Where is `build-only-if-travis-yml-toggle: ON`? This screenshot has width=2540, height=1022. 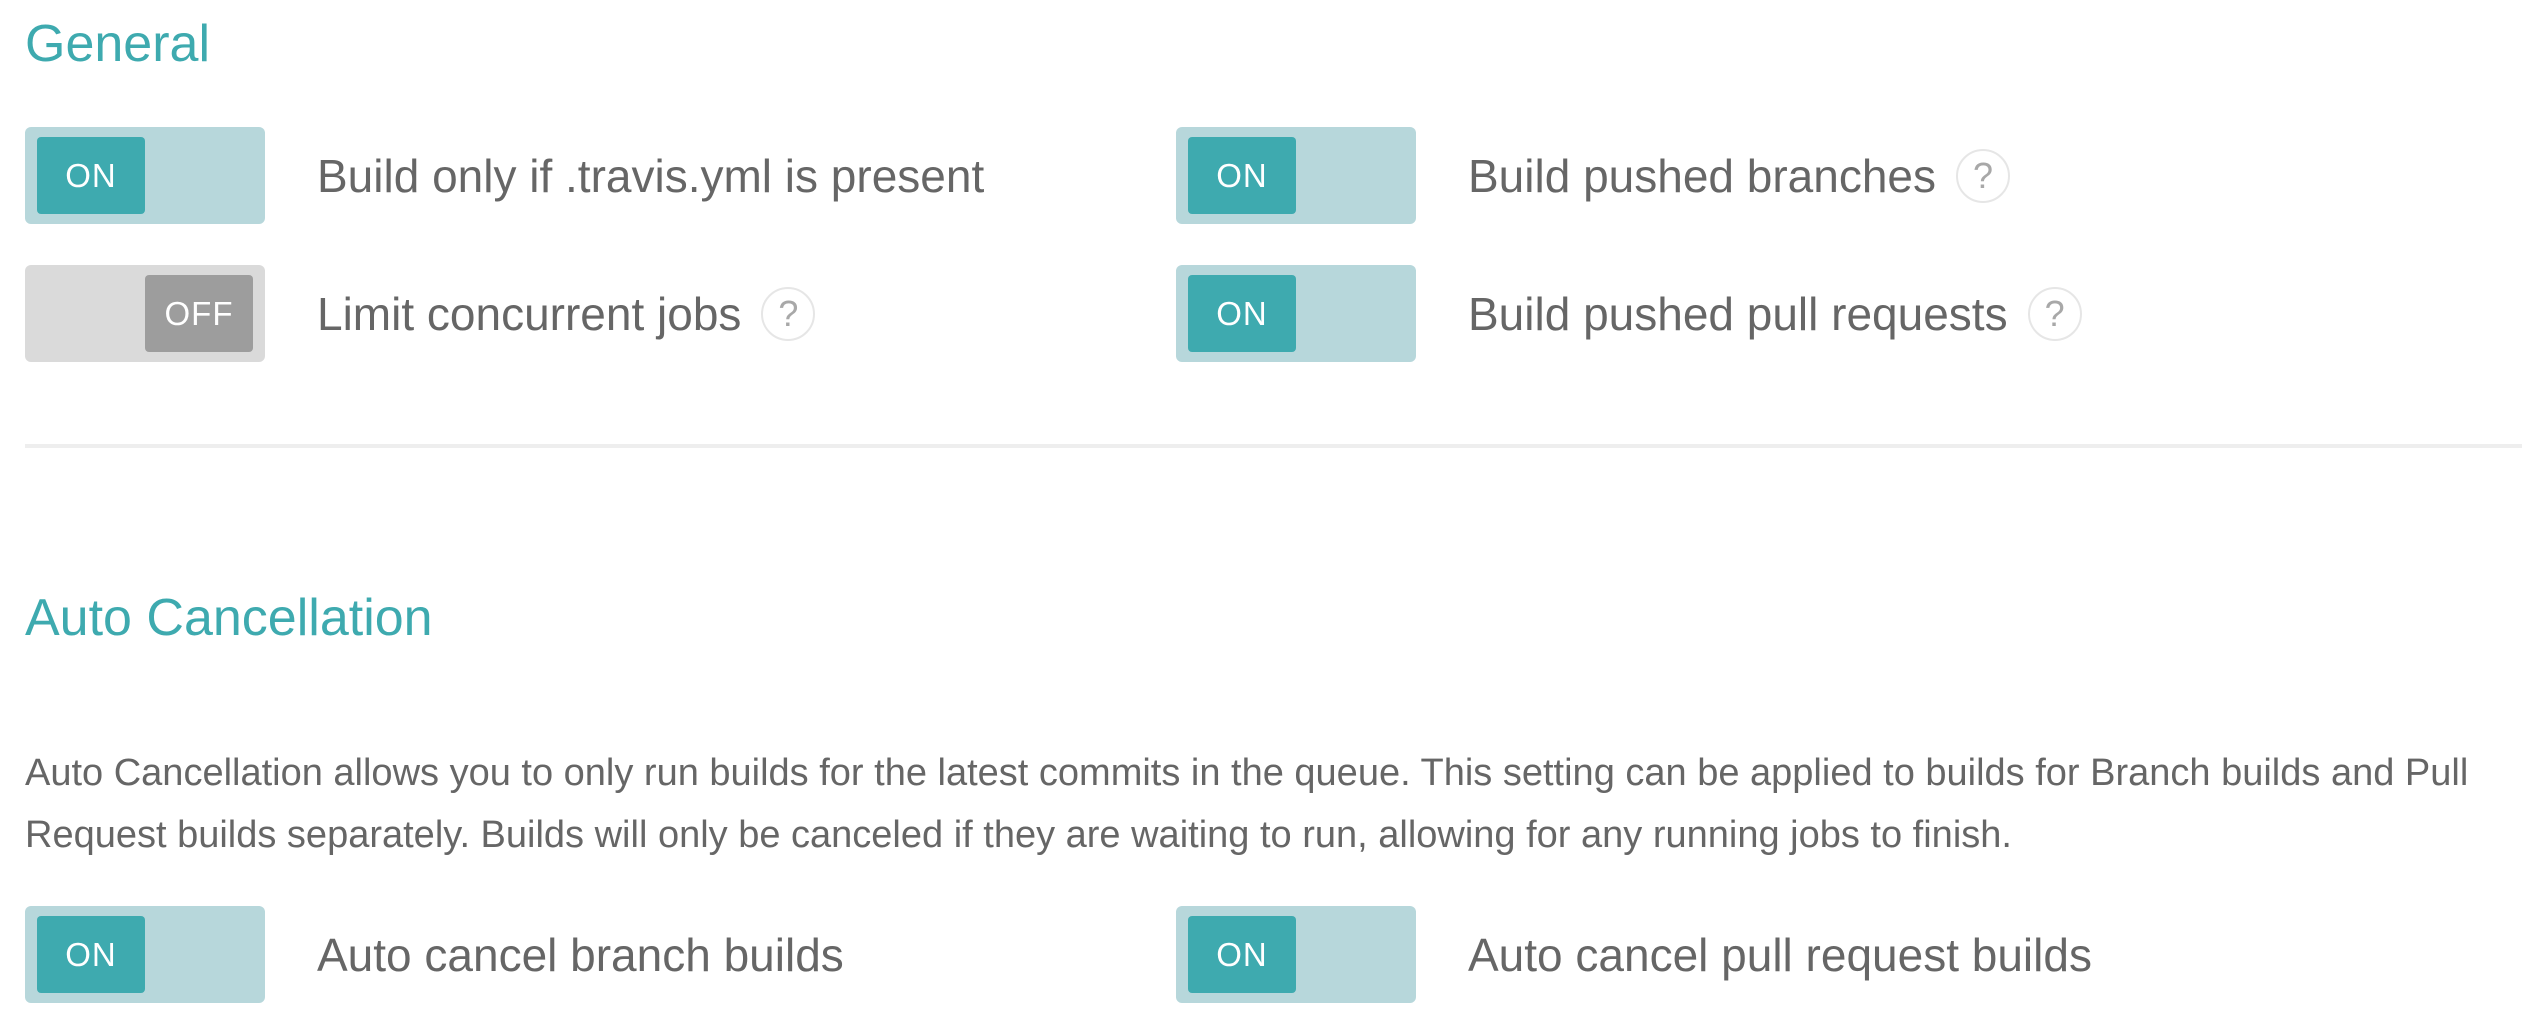
build-only-if-travis-yml-toggle: ON is located at coordinates (145, 175).